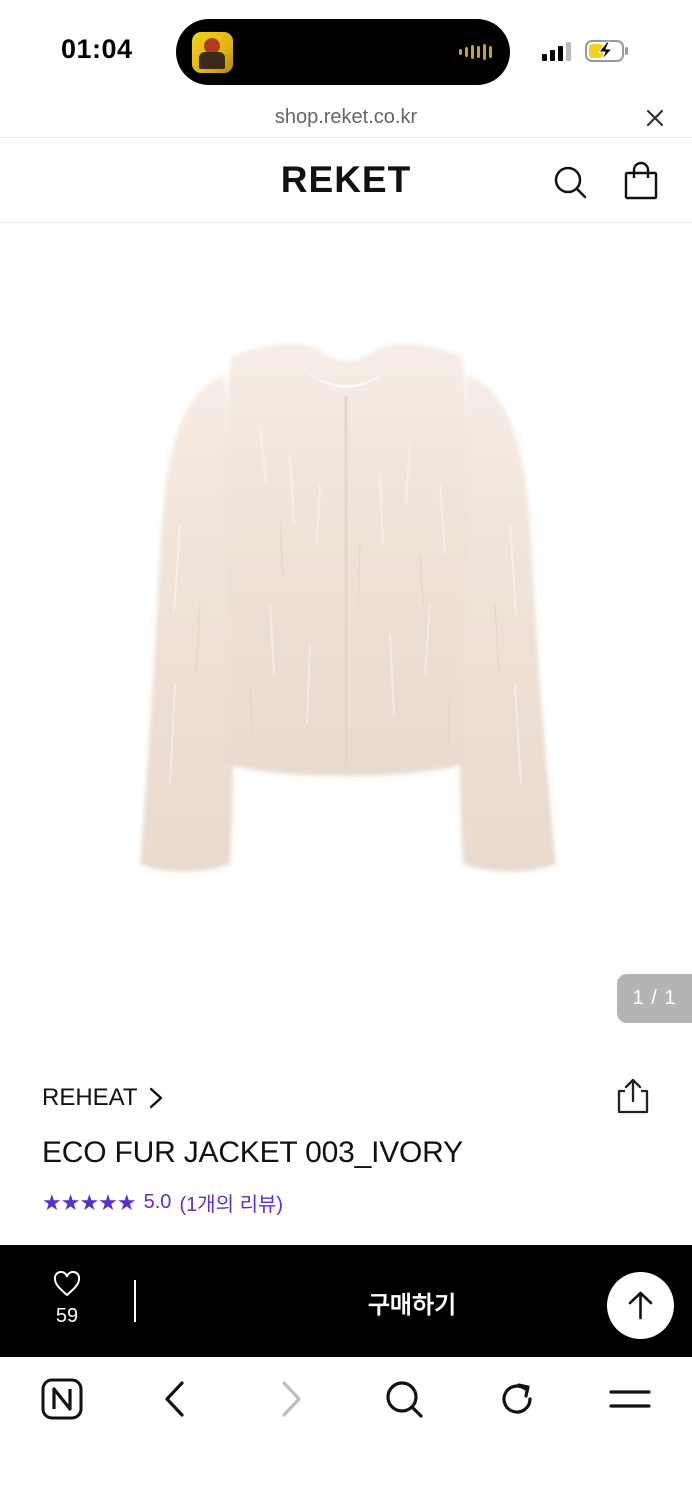  I want to click on brand-link: REHEAT, so click(103, 1098).